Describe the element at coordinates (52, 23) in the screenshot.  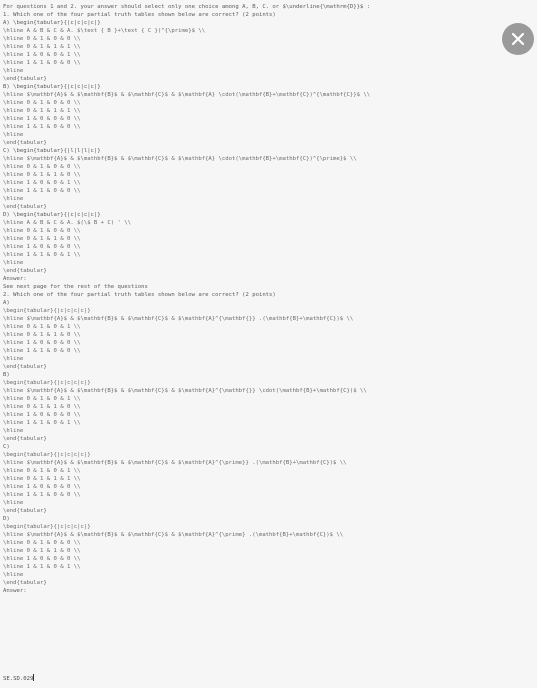
I see `document-line: A) \begin{tabular}{|c|c|c|c|}` at that location.